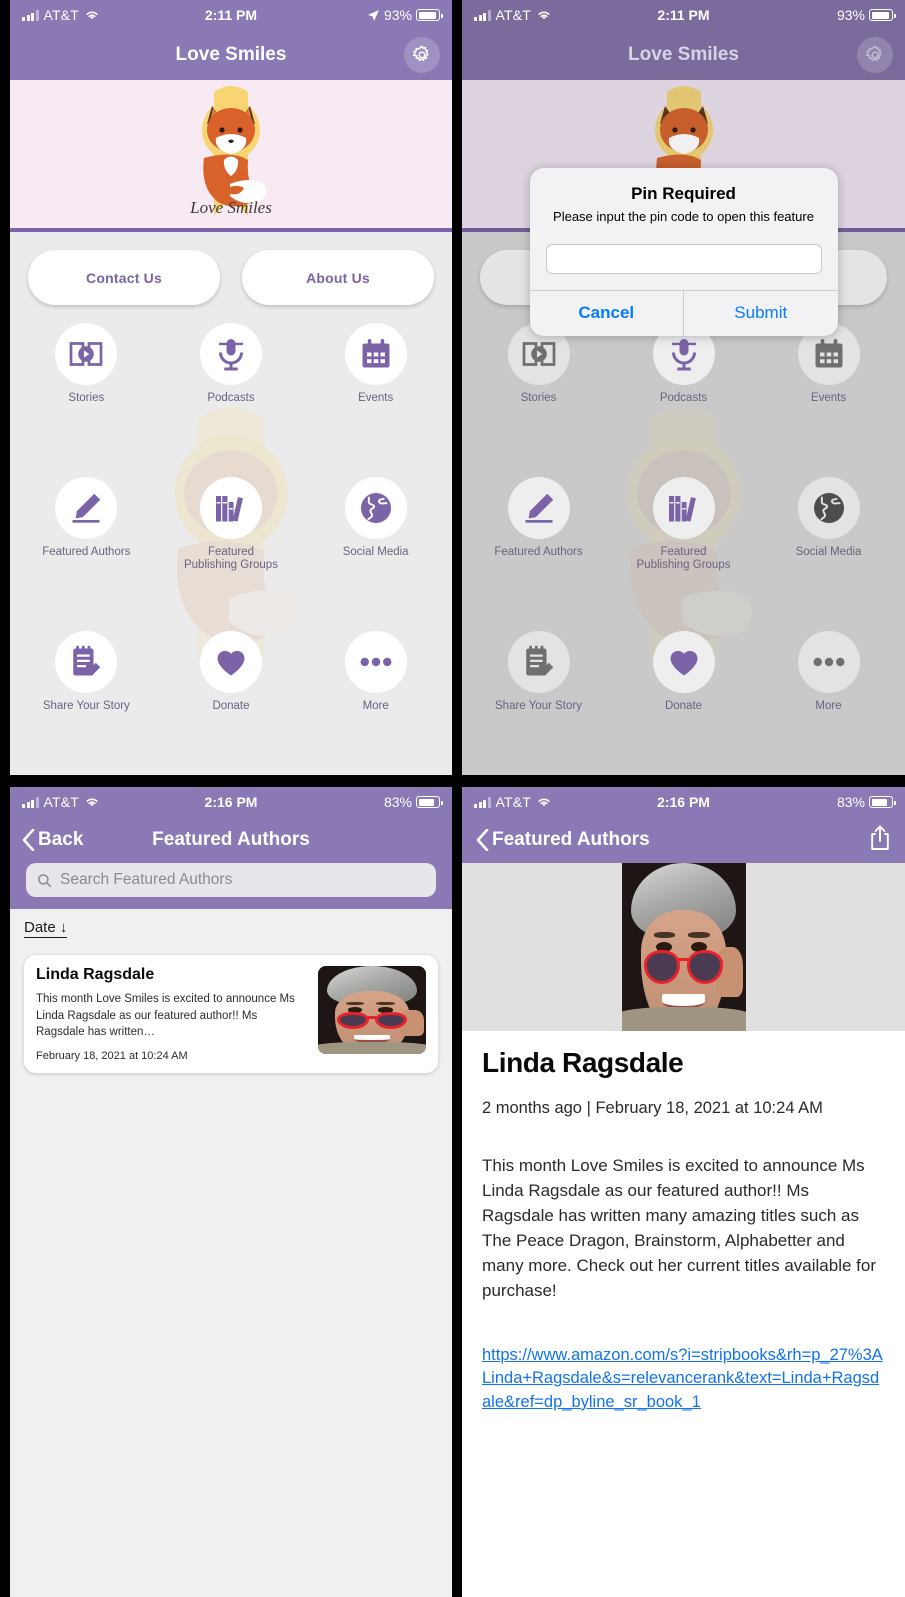 The height and width of the screenshot is (1597, 905). What do you see at coordinates (231, 268) in the screenshot?
I see `quick-links-row: Contact Us About Us` at bounding box center [231, 268].